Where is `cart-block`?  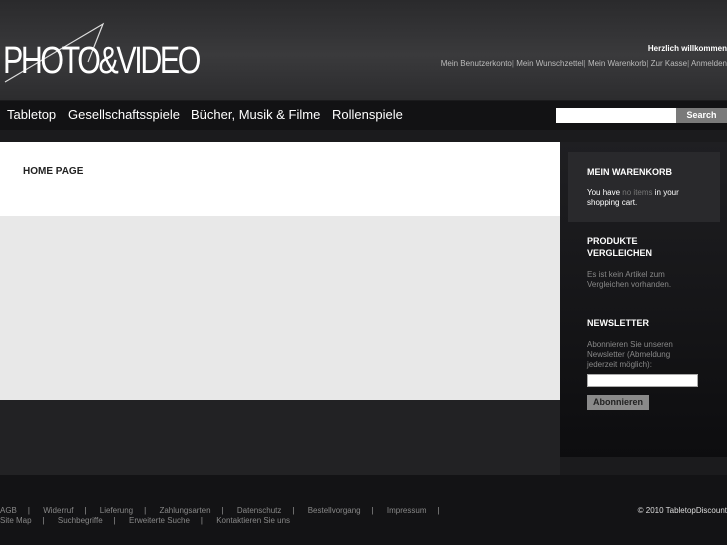
cart-block is located at coordinates (644, 187).